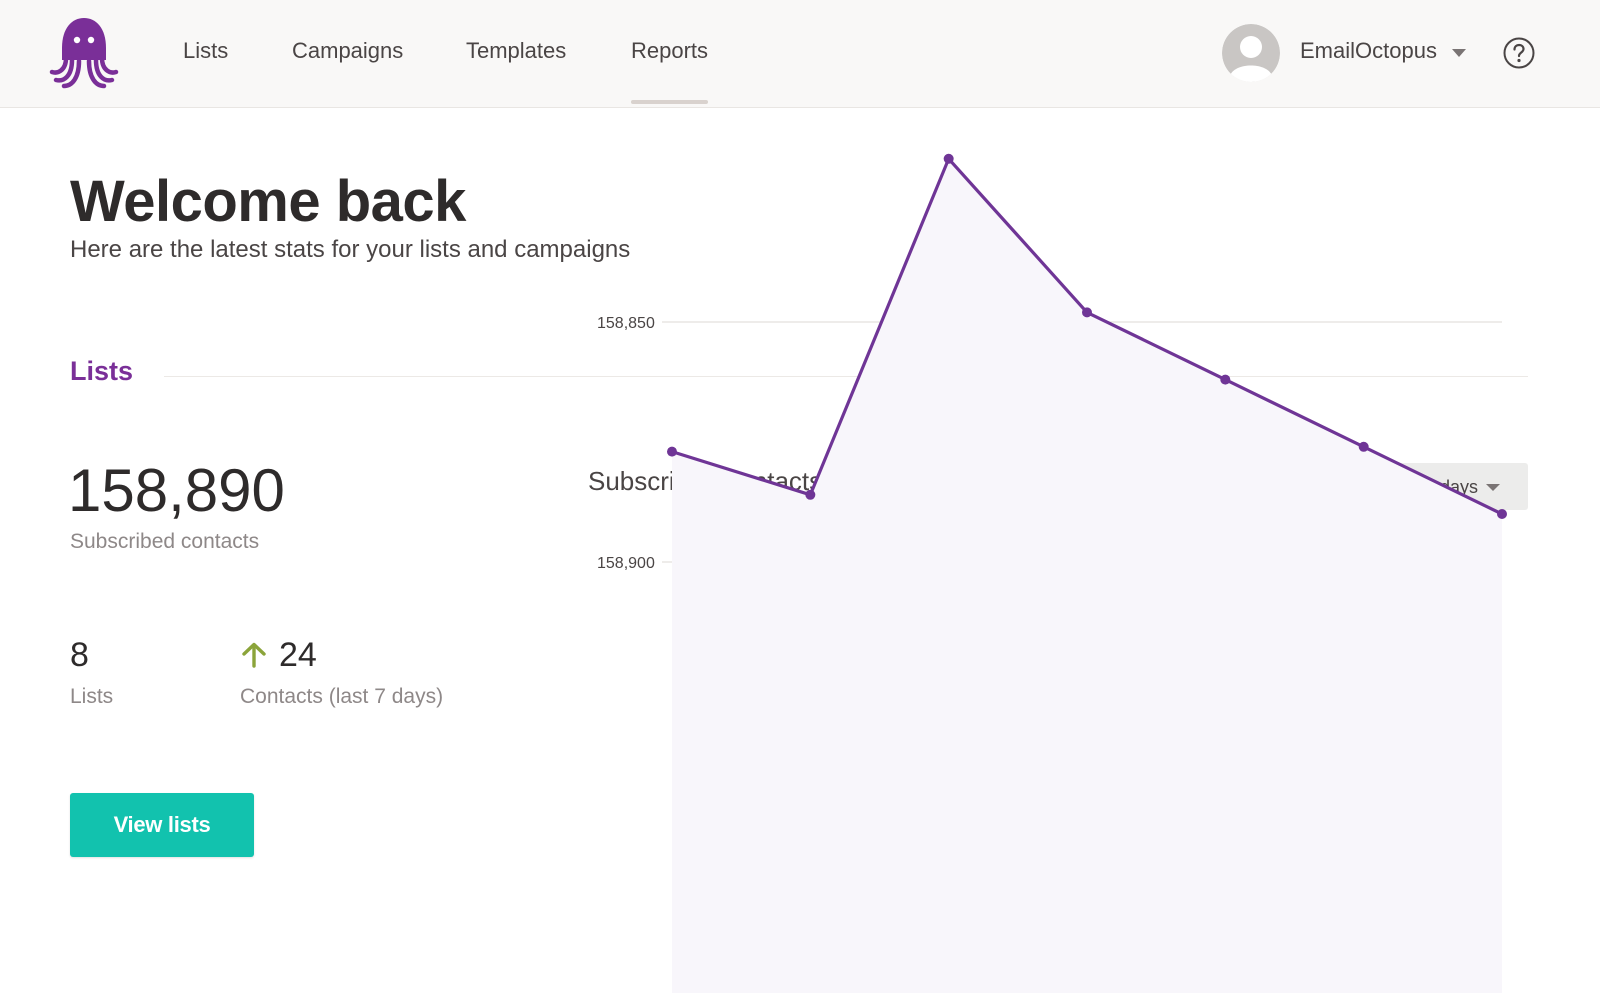 The height and width of the screenshot is (993, 1600). I want to click on section-title-lists: Lists, so click(102, 371).